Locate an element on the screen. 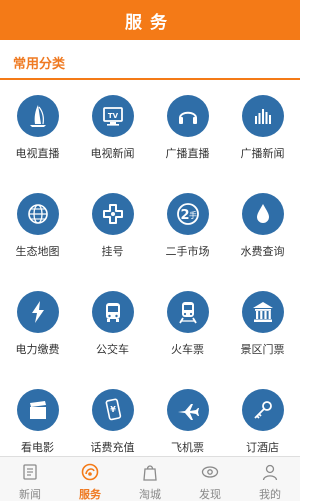 The height and width of the screenshot is (502, 320). sail-icon is located at coordinates (37, 116).